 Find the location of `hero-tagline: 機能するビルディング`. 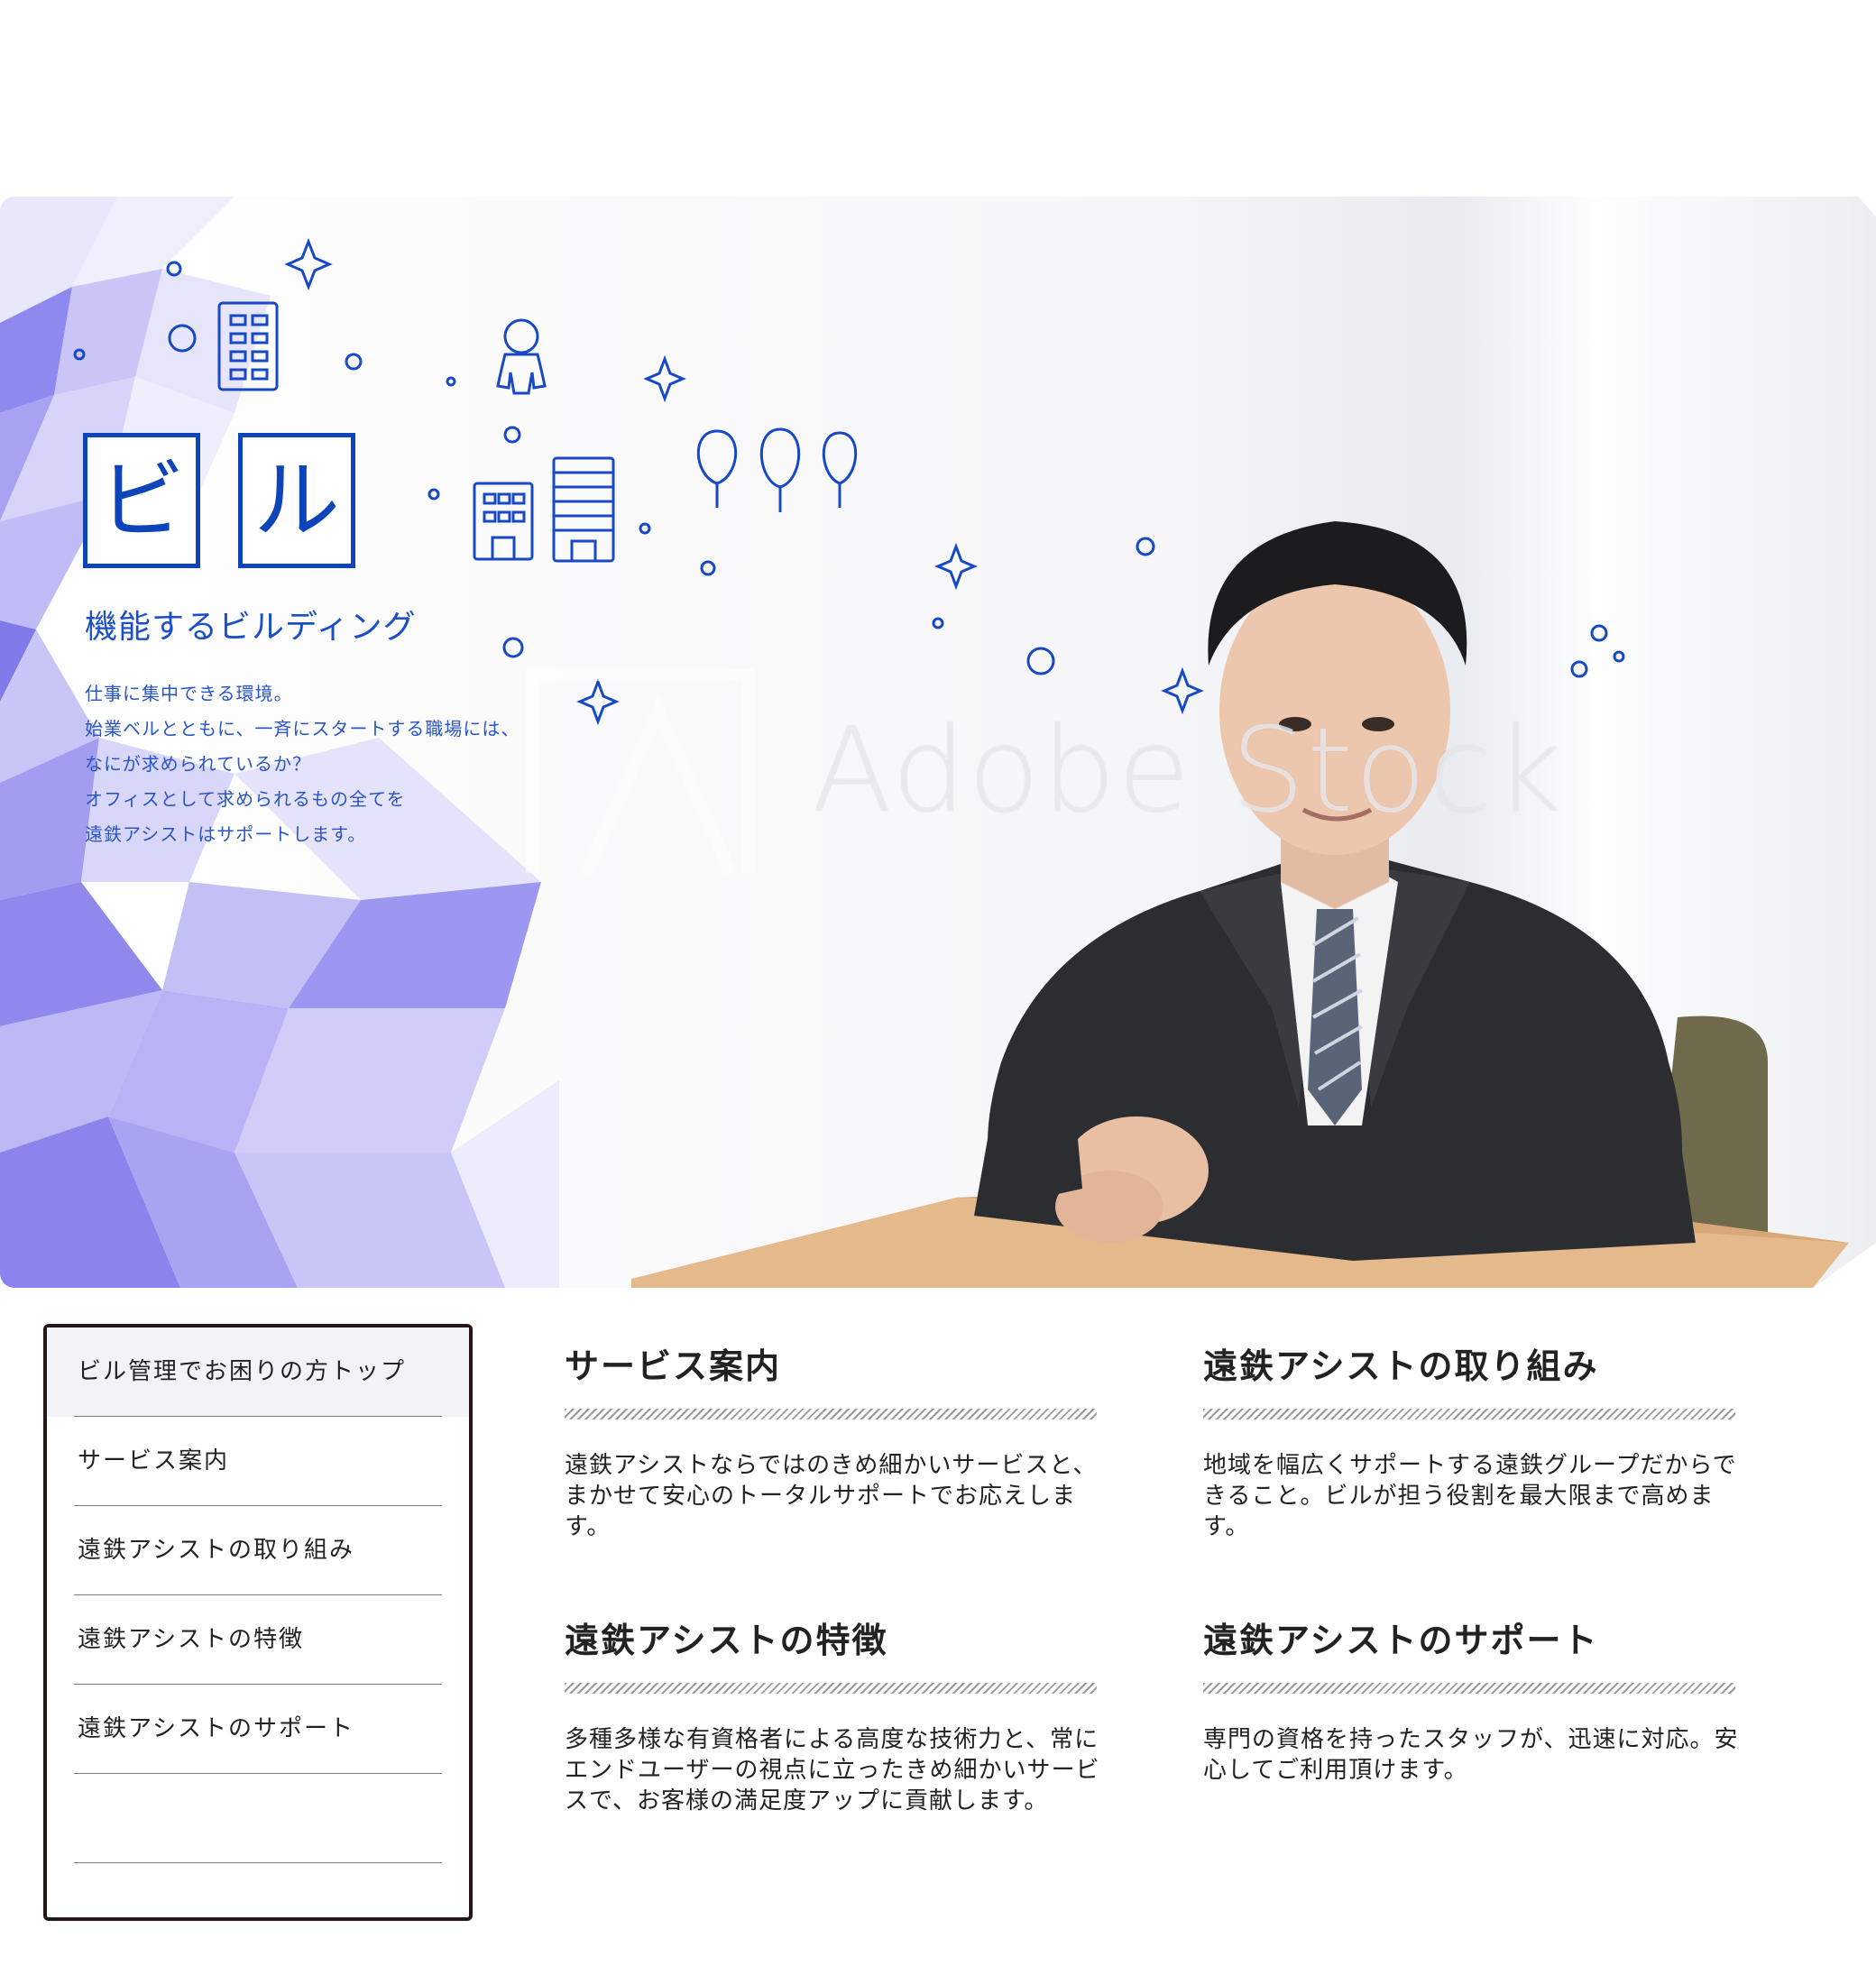

hero-tagline: 機能するビルディング is located at coordinates (251, 627).